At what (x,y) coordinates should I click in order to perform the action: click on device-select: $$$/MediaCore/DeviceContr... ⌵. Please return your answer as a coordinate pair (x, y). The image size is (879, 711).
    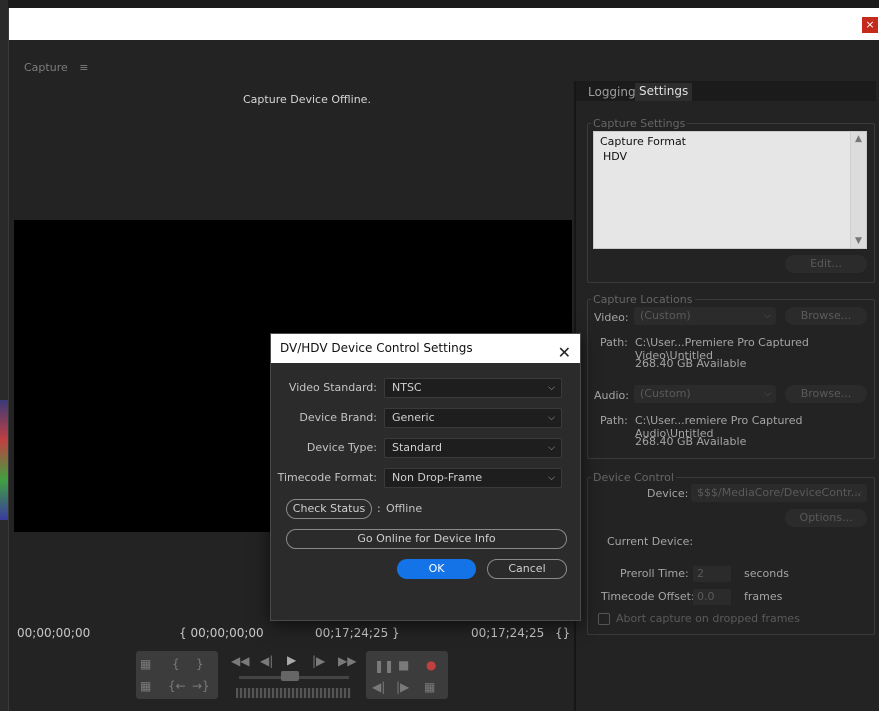
    Looking at the image, I should click on (779, 493).